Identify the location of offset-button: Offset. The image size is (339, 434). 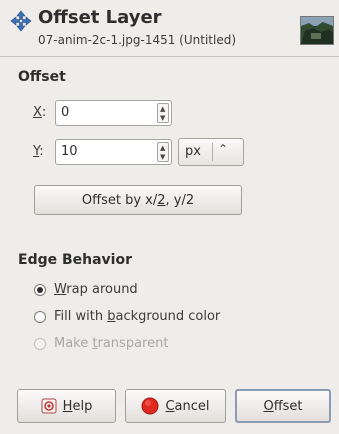
(283, 406).